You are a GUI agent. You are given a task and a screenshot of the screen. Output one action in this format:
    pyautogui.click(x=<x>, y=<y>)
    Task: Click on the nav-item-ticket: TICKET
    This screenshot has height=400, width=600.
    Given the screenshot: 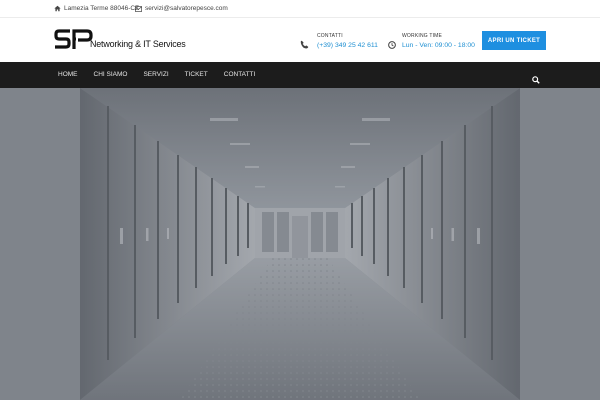 What is the action you would take?
    pyautogui.click(x=196, y=75)
    